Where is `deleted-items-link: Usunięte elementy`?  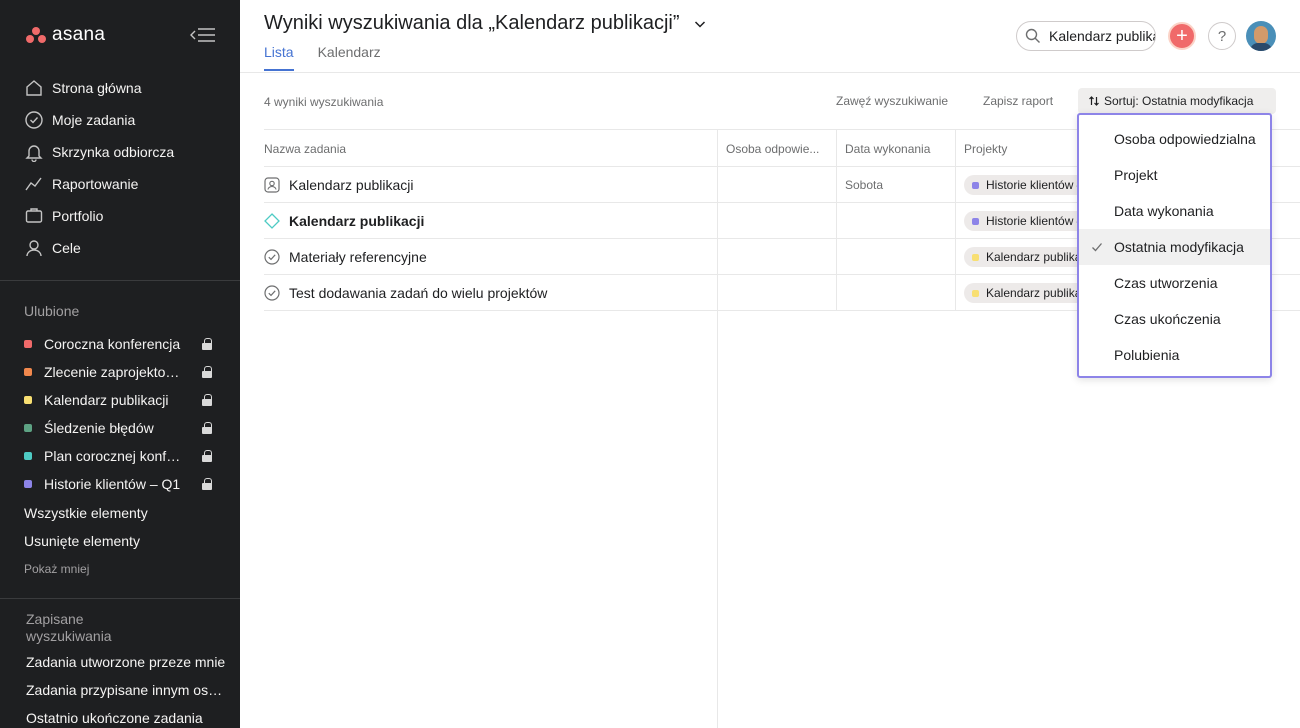
deleted-items-link: Usunięte elementy is located at coordinates (82, 541).